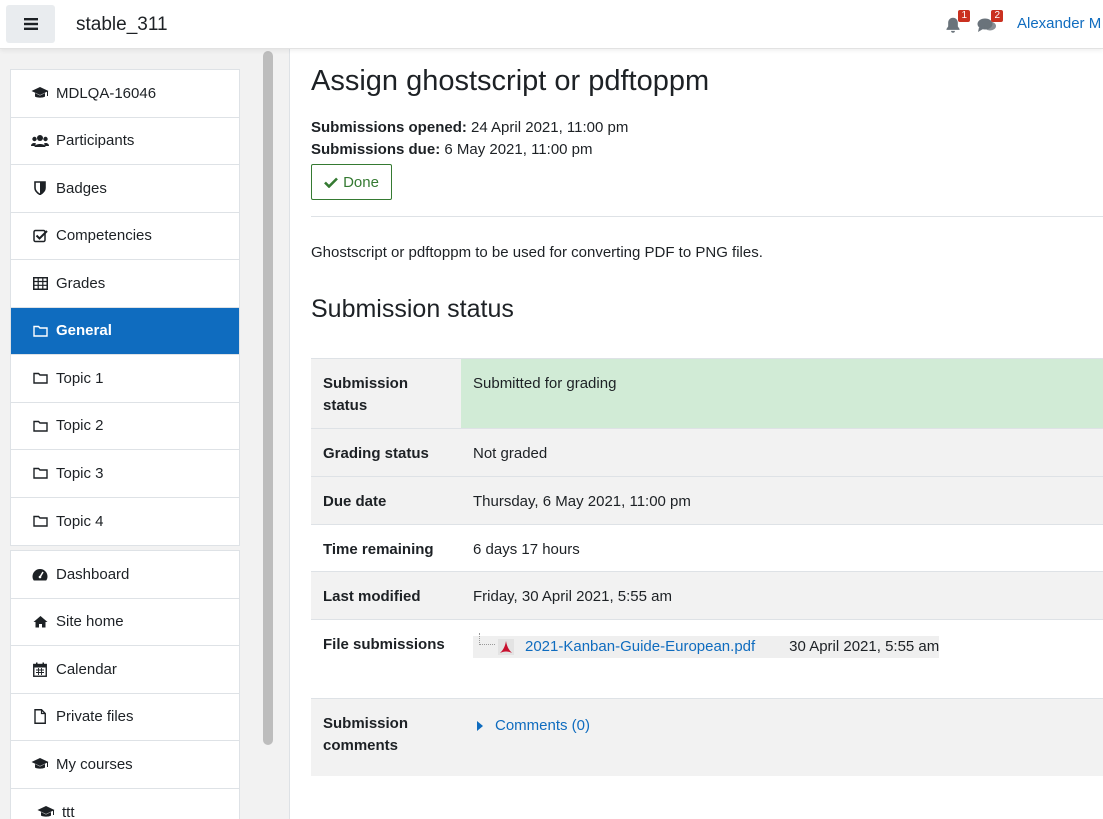 This screenshot has height=819, width=1103. I want to click on table-row: Submission status Submitted for grading, so click(707, 393).